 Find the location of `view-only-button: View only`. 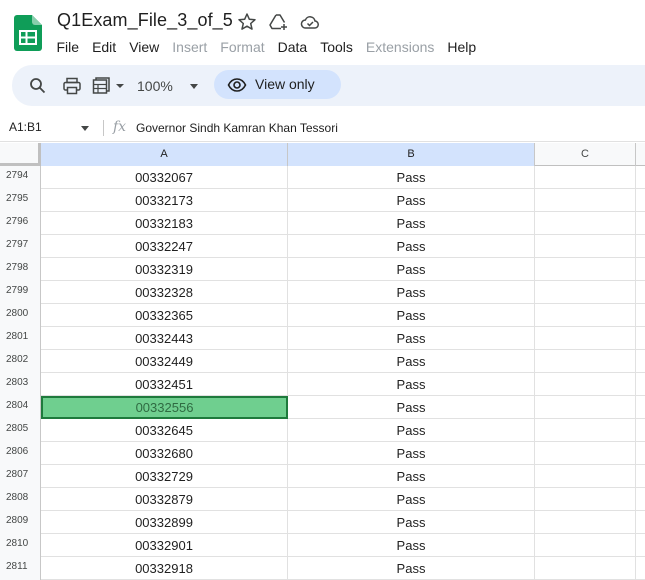

view-only-button: View only is located at coordinates (277, 84).